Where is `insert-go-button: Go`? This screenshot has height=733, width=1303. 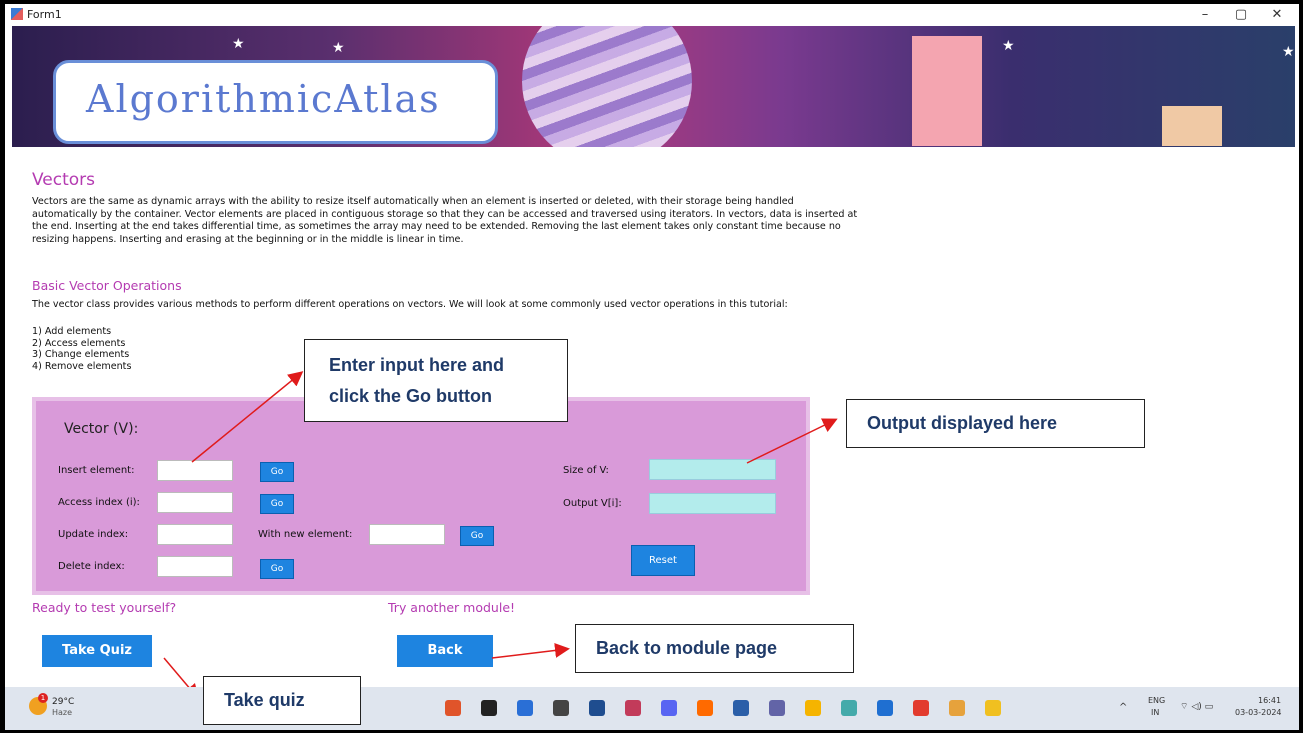 insert-go-button: Go is located at coordinates (277, 472).